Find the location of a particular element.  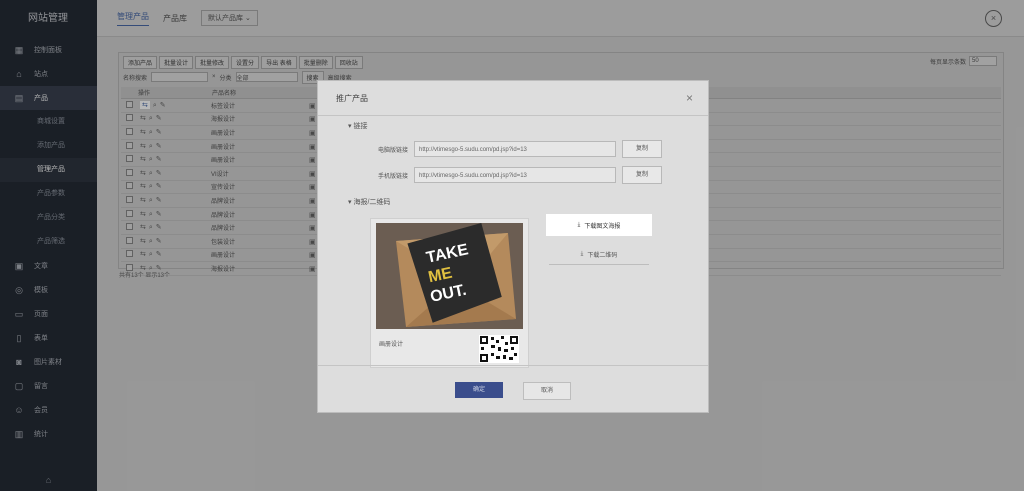

mobile-link-label: 手机版链接 is located at coordinates (392, 176).